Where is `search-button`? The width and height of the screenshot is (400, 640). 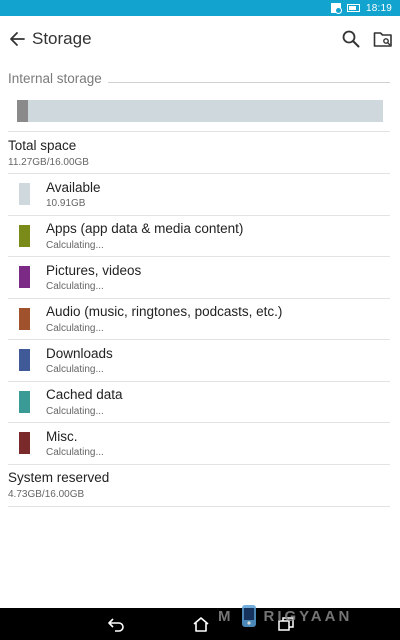
search-button is located at coordinates (351, 39).